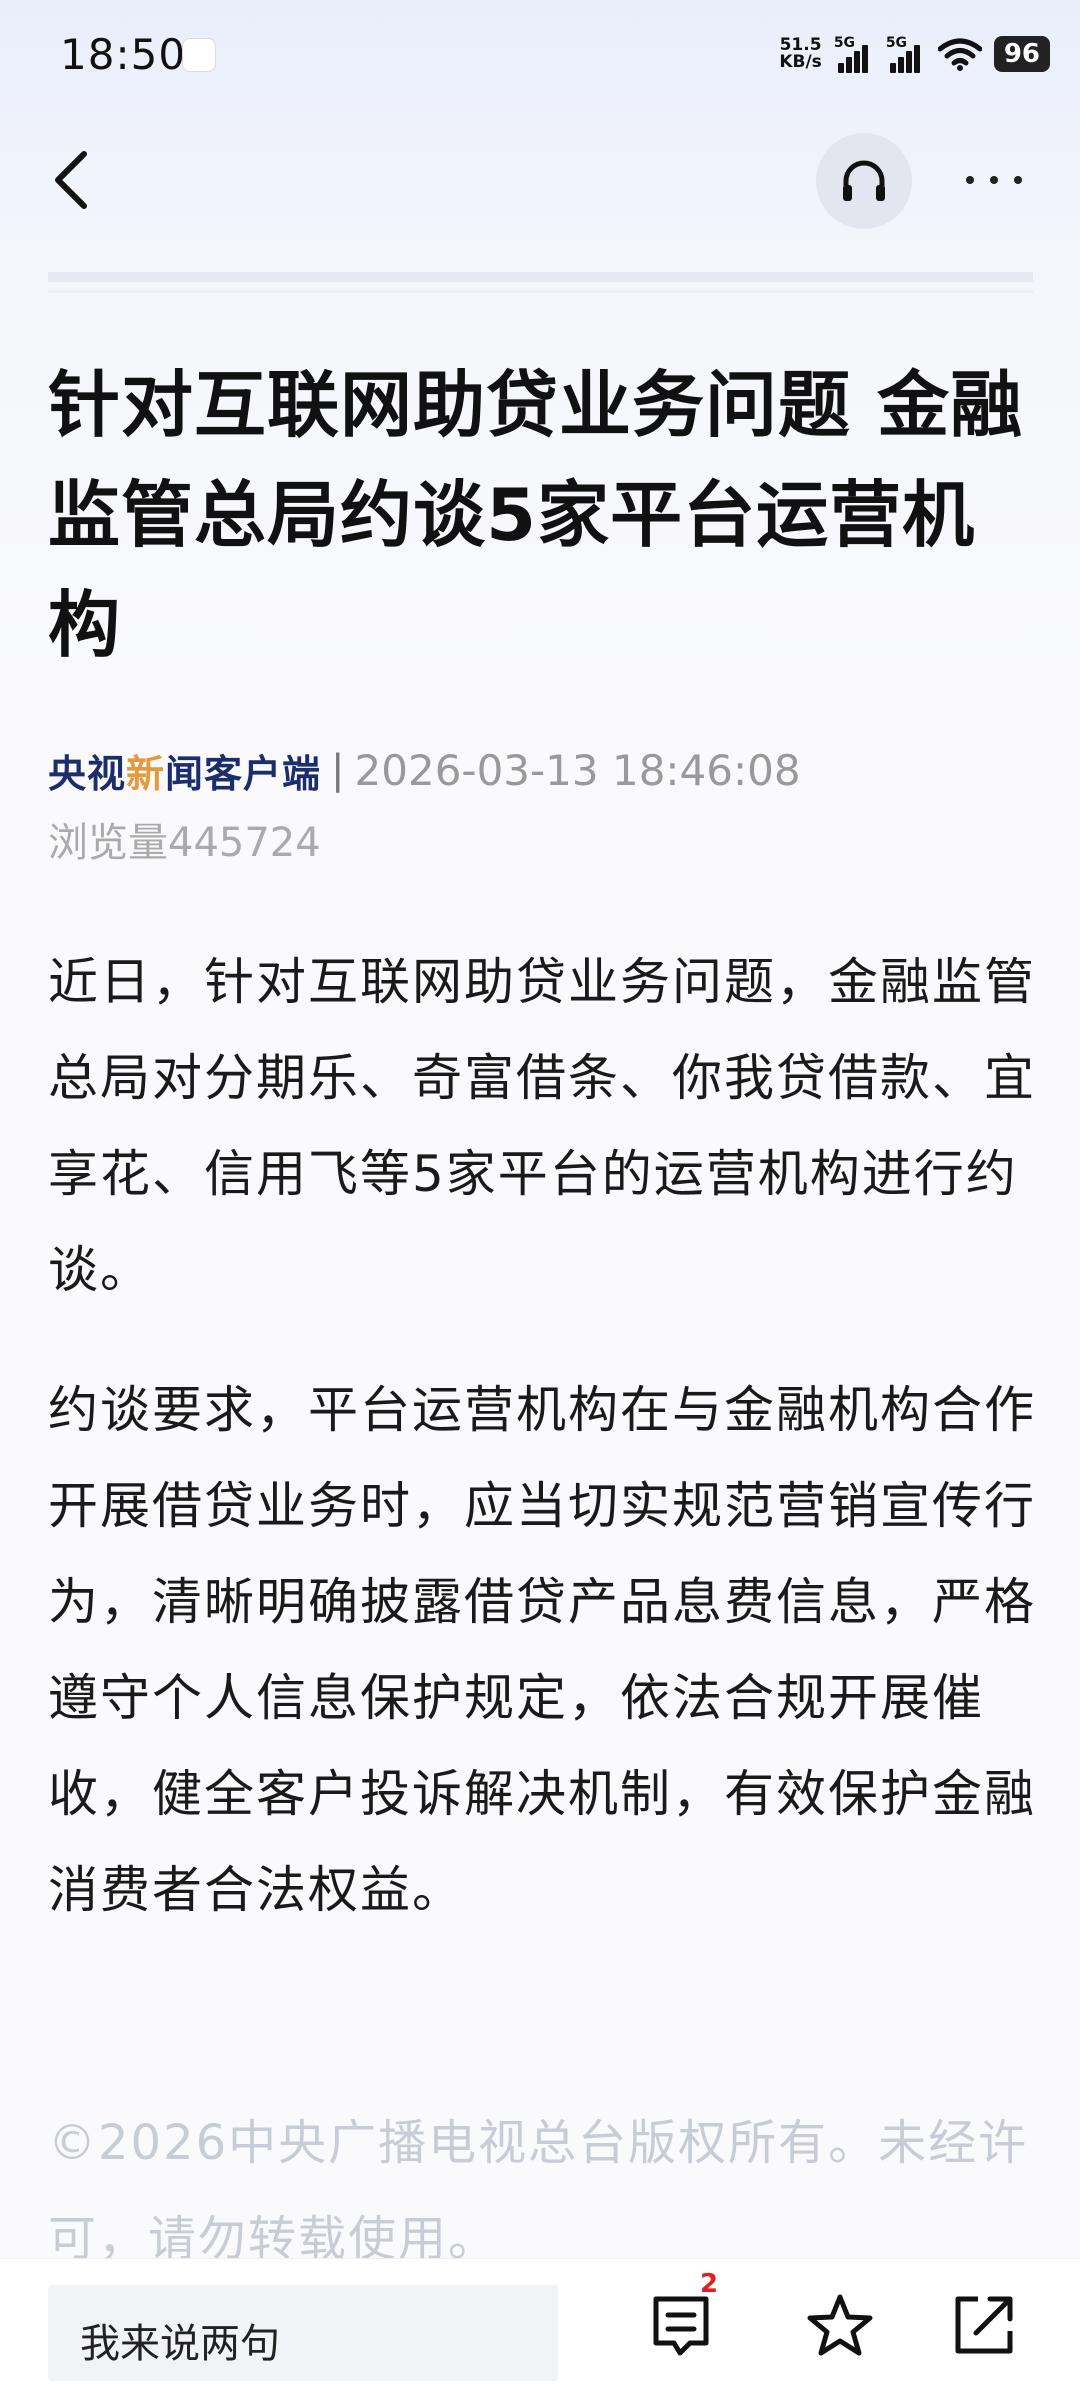  What do you see at coordinates (184, 770) in the screenshot?
I see `source-name: 央视新闻客户端` at bounding box center [184, 770].